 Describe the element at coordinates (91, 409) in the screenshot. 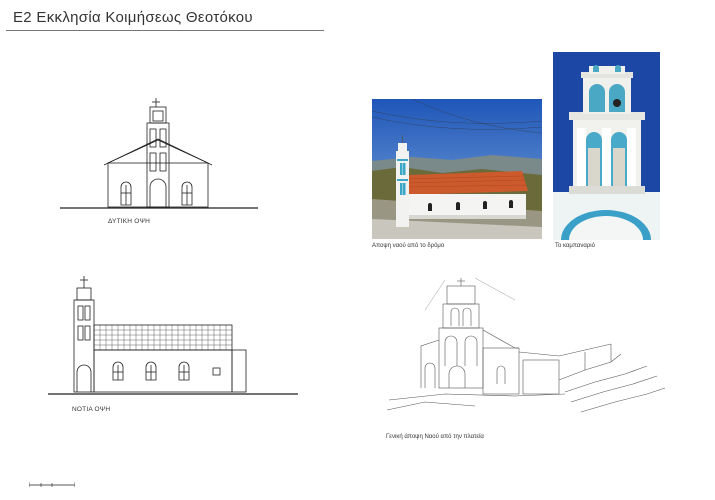

I see `south-elevation-label: ΝΟΤΙΑ ΟΨΗ` at that location.